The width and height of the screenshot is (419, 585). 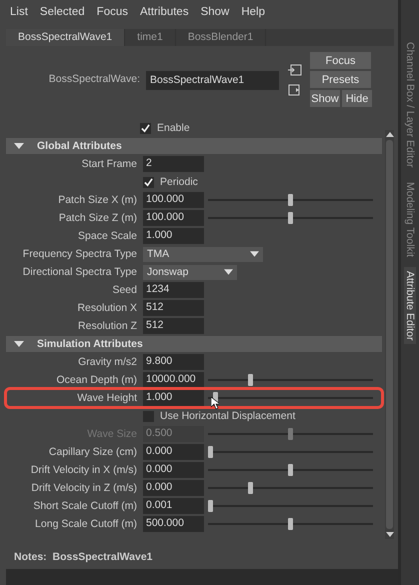 What do you see at coordinates (221, 37) in the screenshot?
I see `tab: BossBlender1` at bounding box center [221, 37].